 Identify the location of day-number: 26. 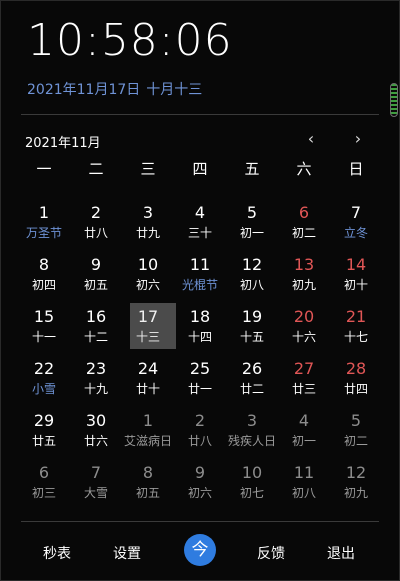
(252, 368).